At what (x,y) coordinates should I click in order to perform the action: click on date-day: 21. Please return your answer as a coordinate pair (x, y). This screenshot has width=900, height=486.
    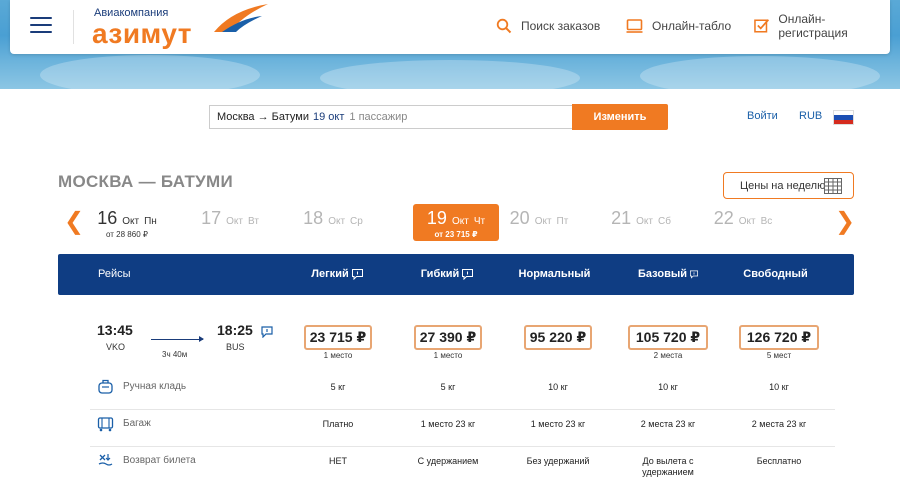
    Looking at the image, I should click on (621, 218).